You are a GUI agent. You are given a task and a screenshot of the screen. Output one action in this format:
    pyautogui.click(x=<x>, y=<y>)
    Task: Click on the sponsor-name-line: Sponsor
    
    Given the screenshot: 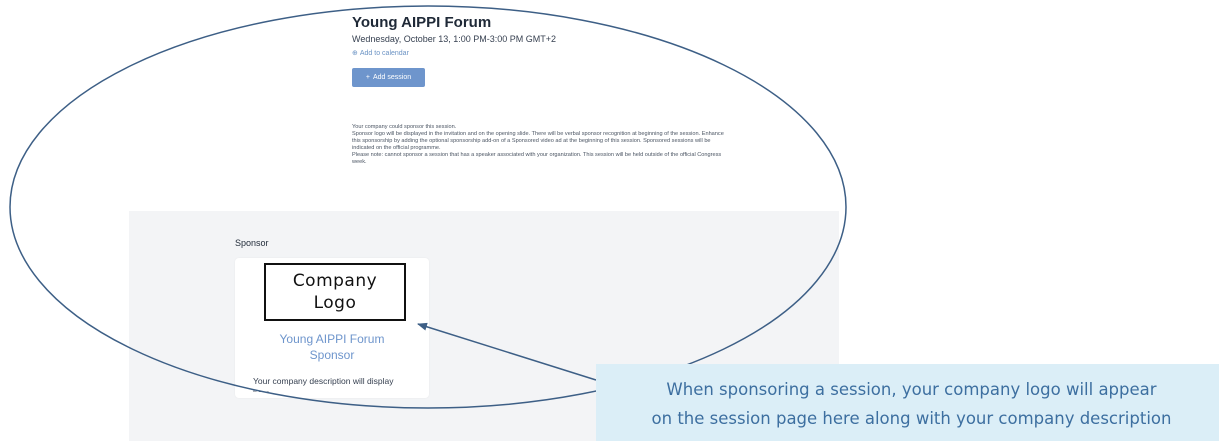 What is the action you would take?
    pyautogui.click(x=332, y=355)
    